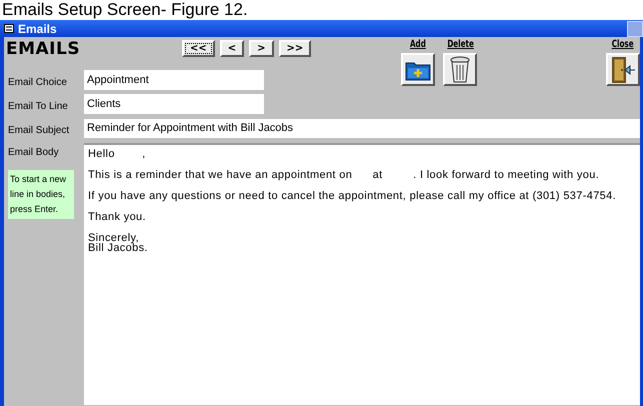 Image resolution: width=643 pixels, height=406 pixels. Describe the element at coordinates (295, 48) in the screenshot. I see `record-nav-button: >>` at that location.